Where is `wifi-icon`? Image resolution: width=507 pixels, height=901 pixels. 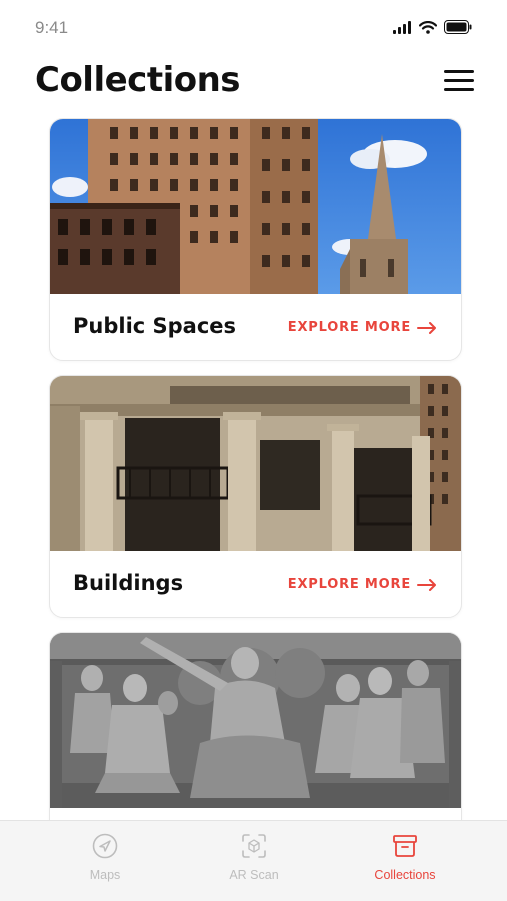
wifi-icon is located at coordinates (428, 27).